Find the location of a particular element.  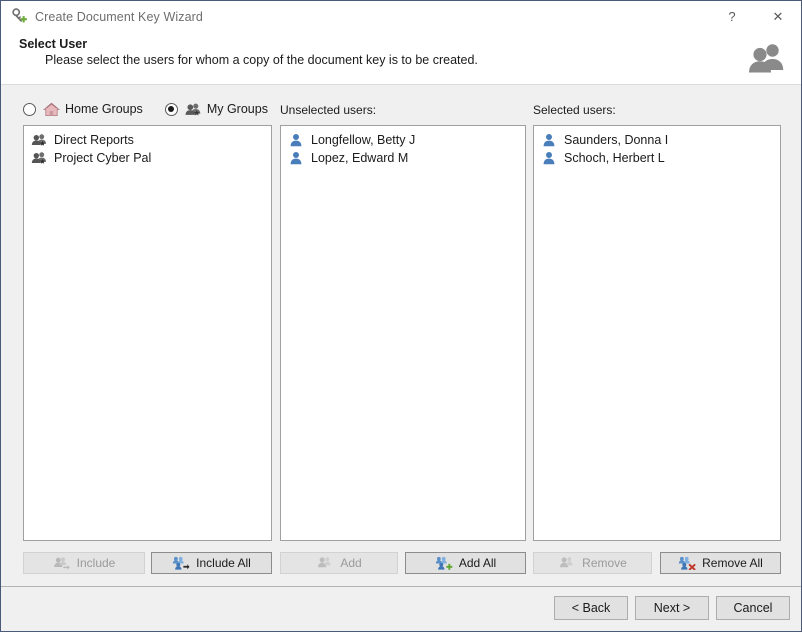

include-all-button: Include All is located at coordinates (211, 563).